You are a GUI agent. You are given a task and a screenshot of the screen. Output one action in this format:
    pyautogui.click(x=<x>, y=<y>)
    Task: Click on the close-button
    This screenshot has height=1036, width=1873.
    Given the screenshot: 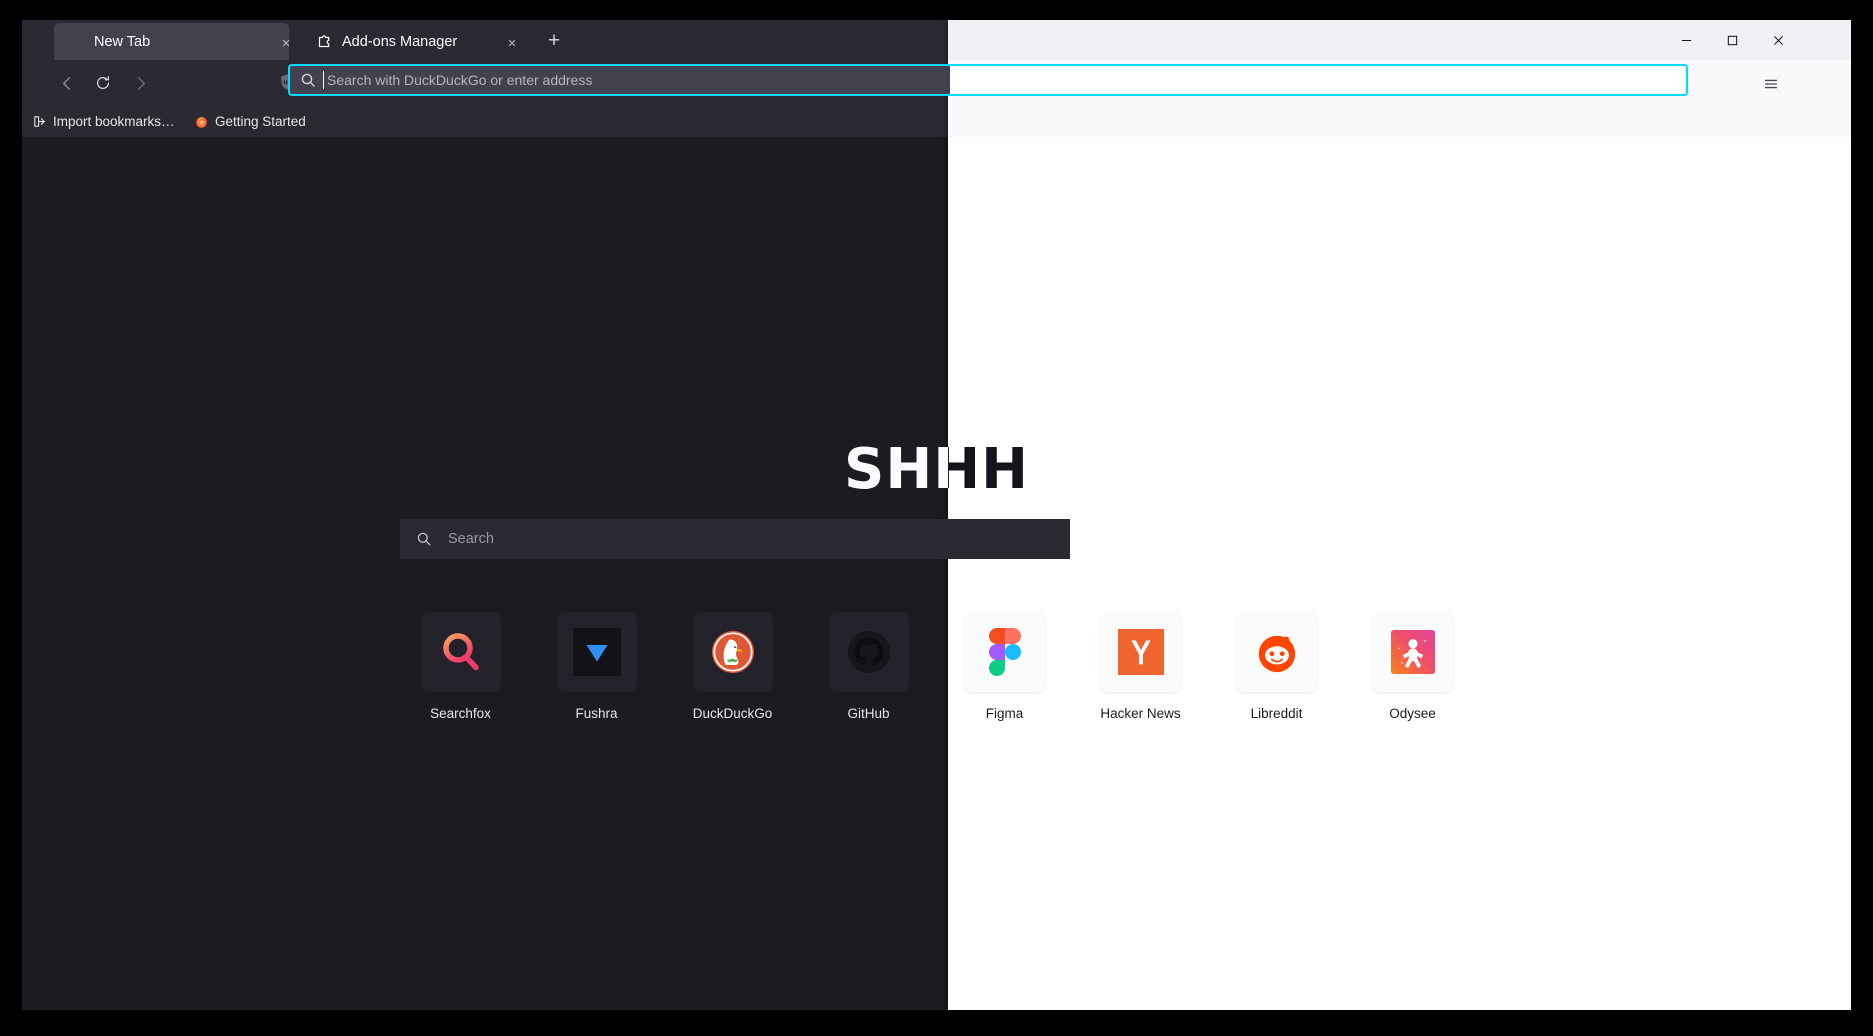 What is the action you would take?
    pyautogui.click(x=1778, y=40)
    